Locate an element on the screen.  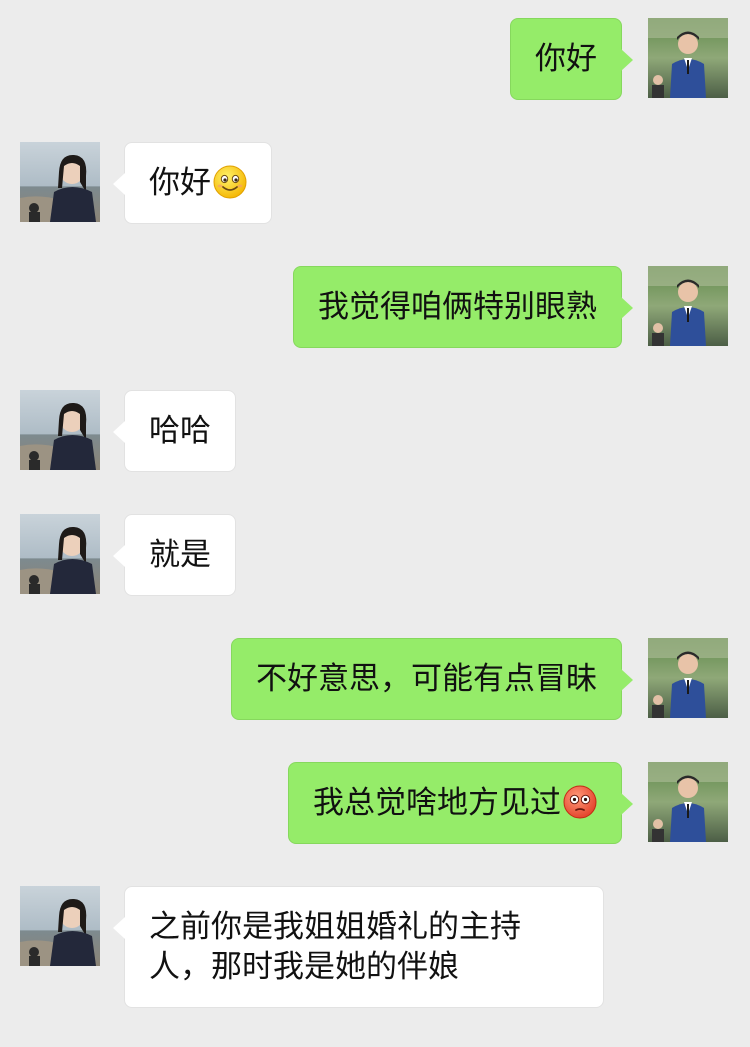
message-bubble: 之前你是我姐姐婚礼的主持人，那时我是她的伴娘 is located at coordinates (358, 947).